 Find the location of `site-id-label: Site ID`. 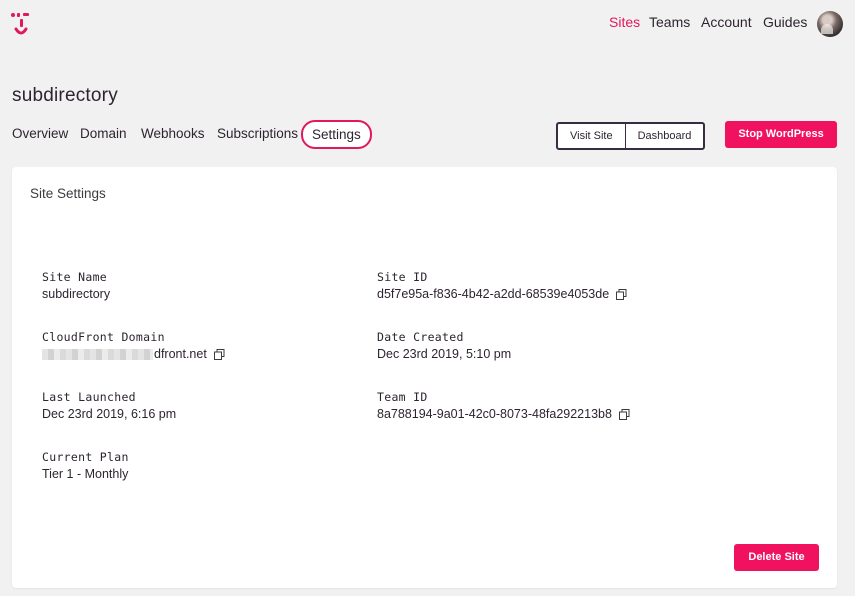

site-id-label: Site ID is located at coordinates (402, 277).